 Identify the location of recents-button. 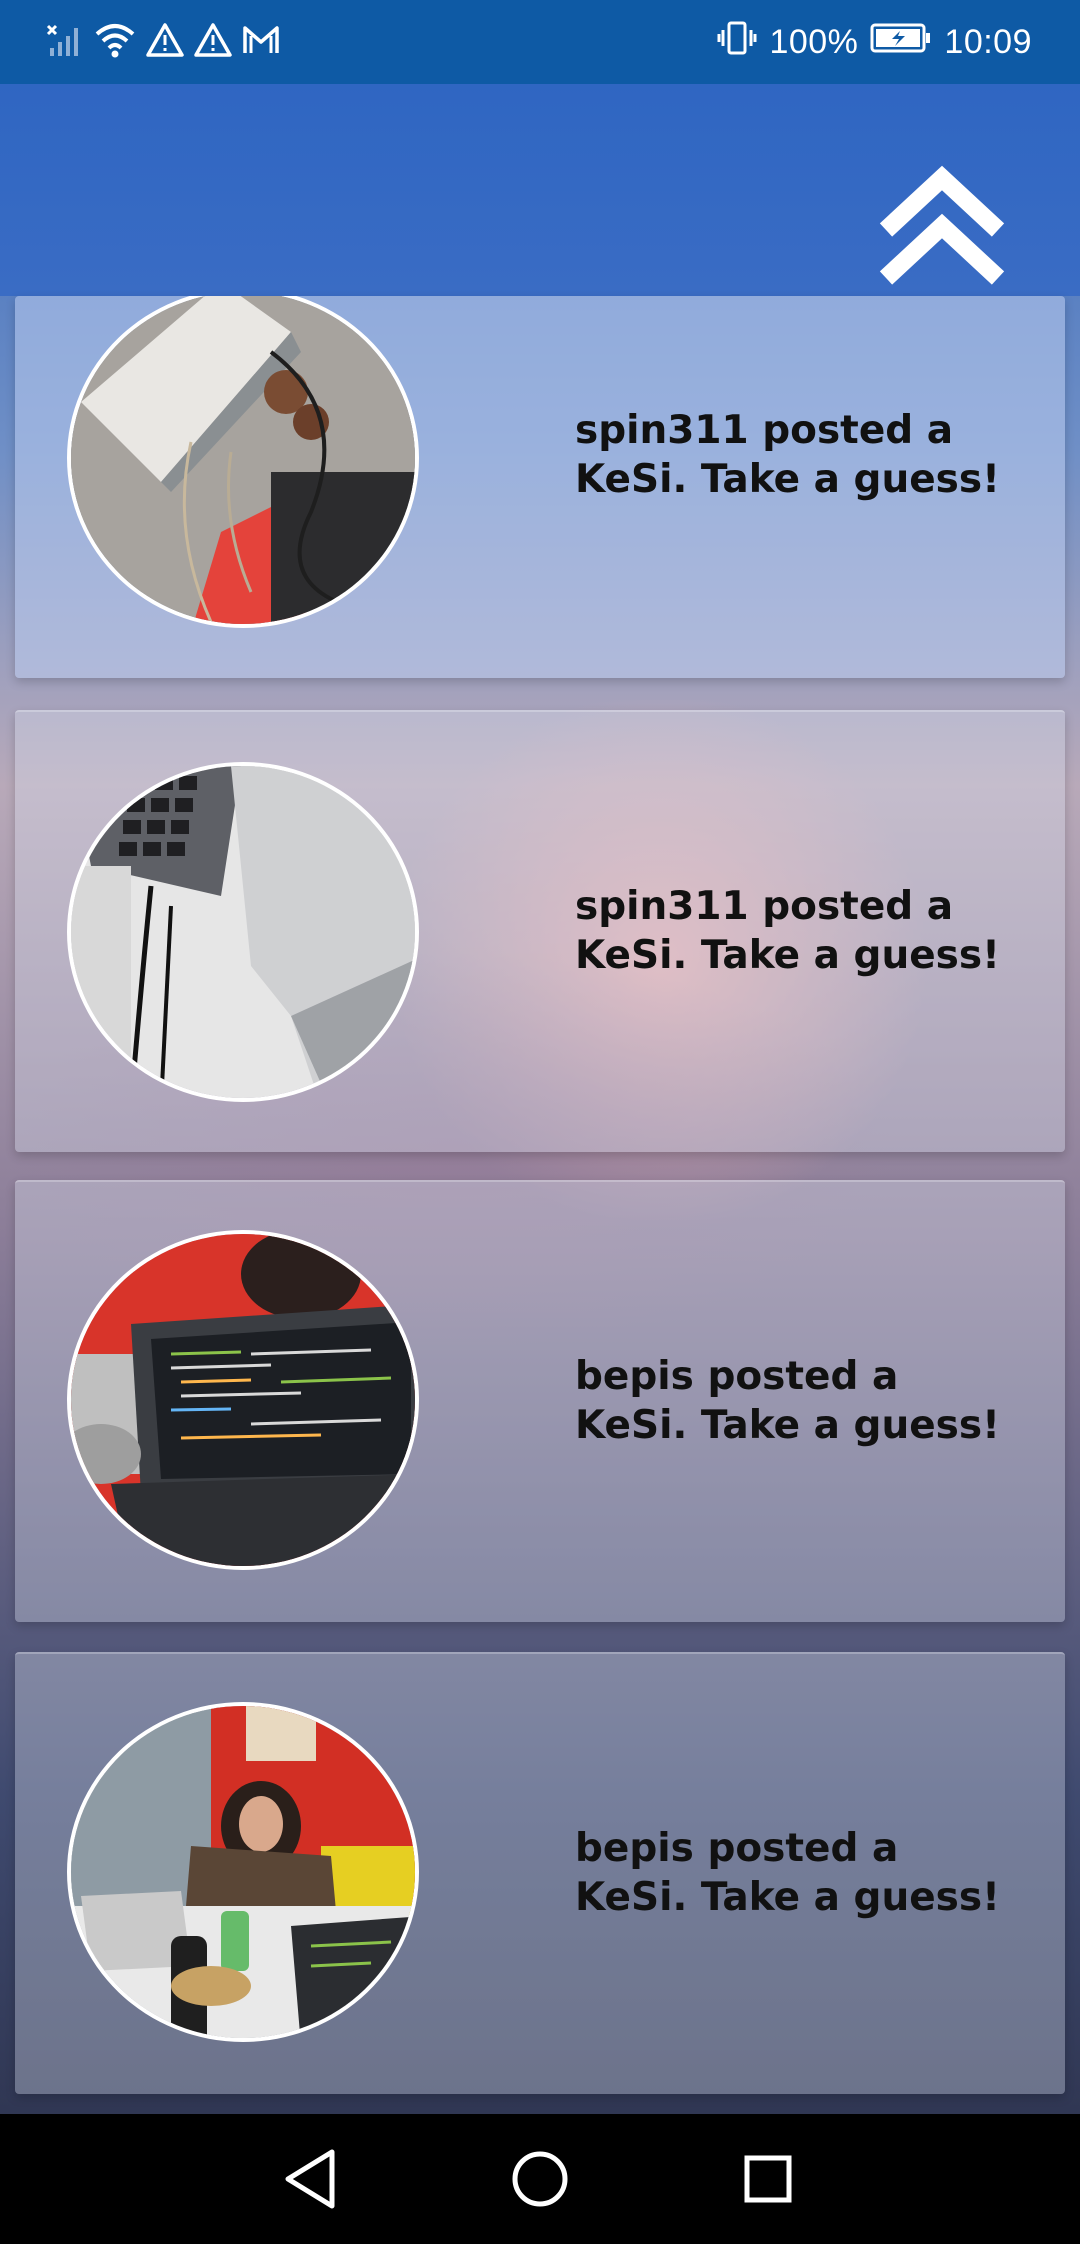
(768, 2179).